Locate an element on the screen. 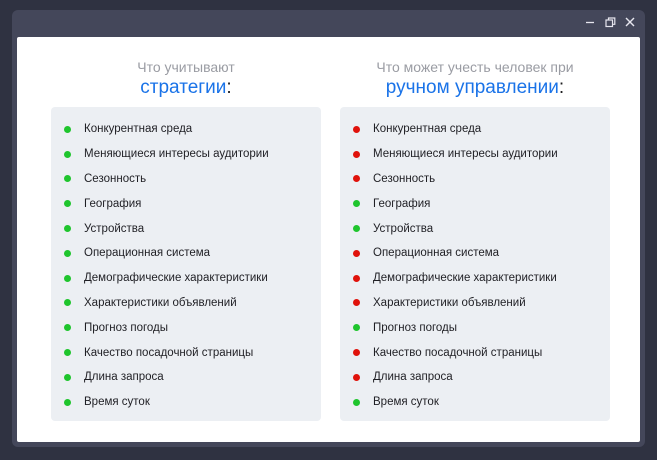 The height and width of the screenshot is (460, 657). left-heading-accent: стратегии is located at coordinates (183, 87).